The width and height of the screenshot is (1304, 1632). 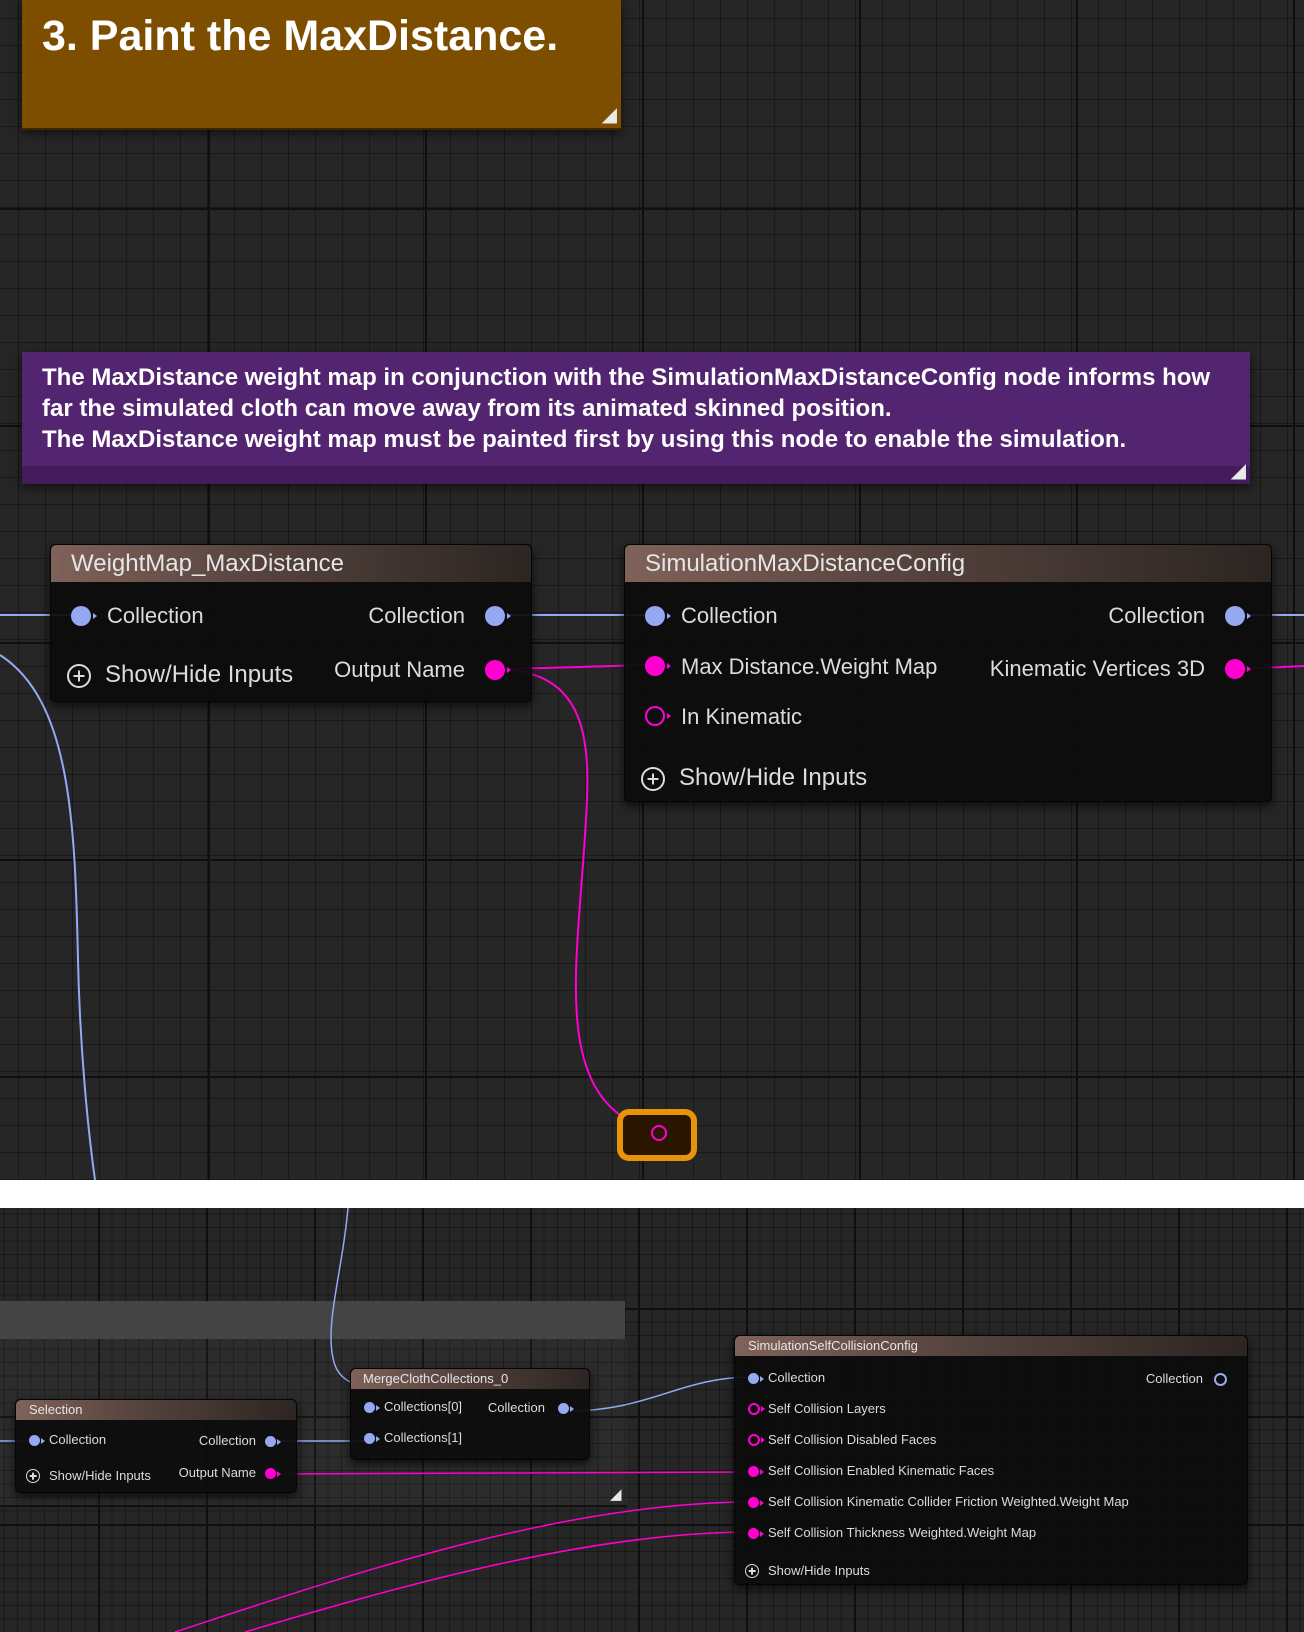 What do you see at coordinates (369, 1407) in the screenshot?
I see `collections-0-input-pin` at bounding box center [369, 1407].